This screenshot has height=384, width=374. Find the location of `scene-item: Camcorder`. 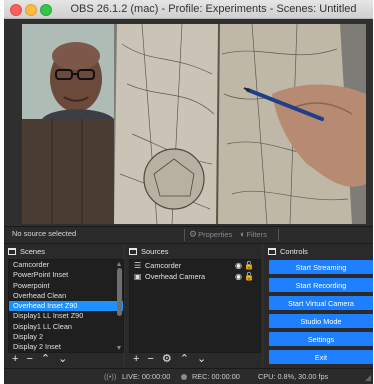

scene-item: Camcorder is located at coordinates (66, 265).